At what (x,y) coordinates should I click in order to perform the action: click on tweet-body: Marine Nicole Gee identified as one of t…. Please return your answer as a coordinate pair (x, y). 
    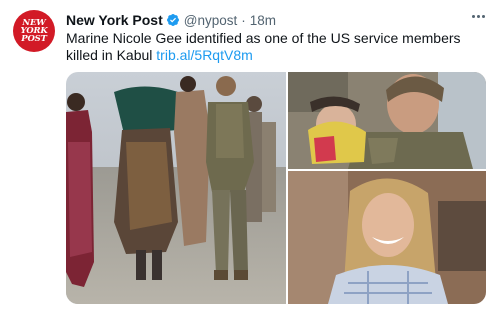
    Looking at the image, I should click on (263, 46).